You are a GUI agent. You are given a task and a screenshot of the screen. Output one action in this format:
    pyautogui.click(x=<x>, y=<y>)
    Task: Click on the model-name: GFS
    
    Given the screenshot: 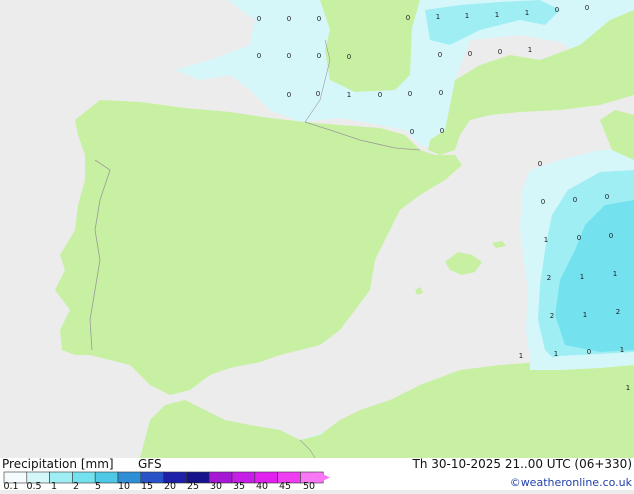 What is the action you would take?
    pyautogui.click(x=150, y=464)
    